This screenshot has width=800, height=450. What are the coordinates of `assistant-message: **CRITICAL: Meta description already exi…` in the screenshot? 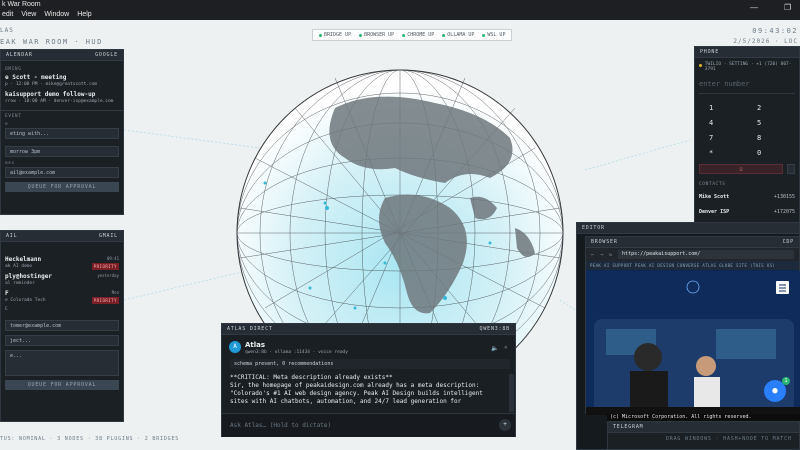 It's located at (356, 389).